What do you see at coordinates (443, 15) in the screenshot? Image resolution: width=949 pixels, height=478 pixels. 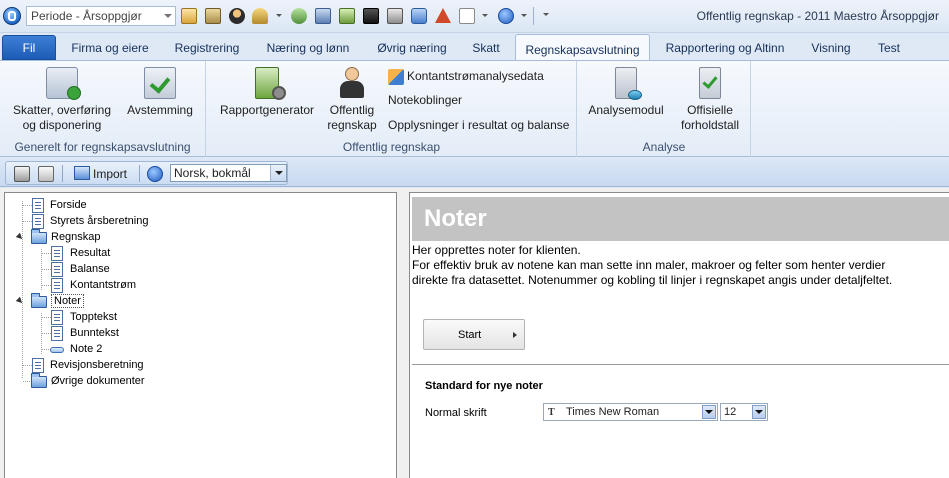 I see `warning-icon` at bounding box center [443, 15].